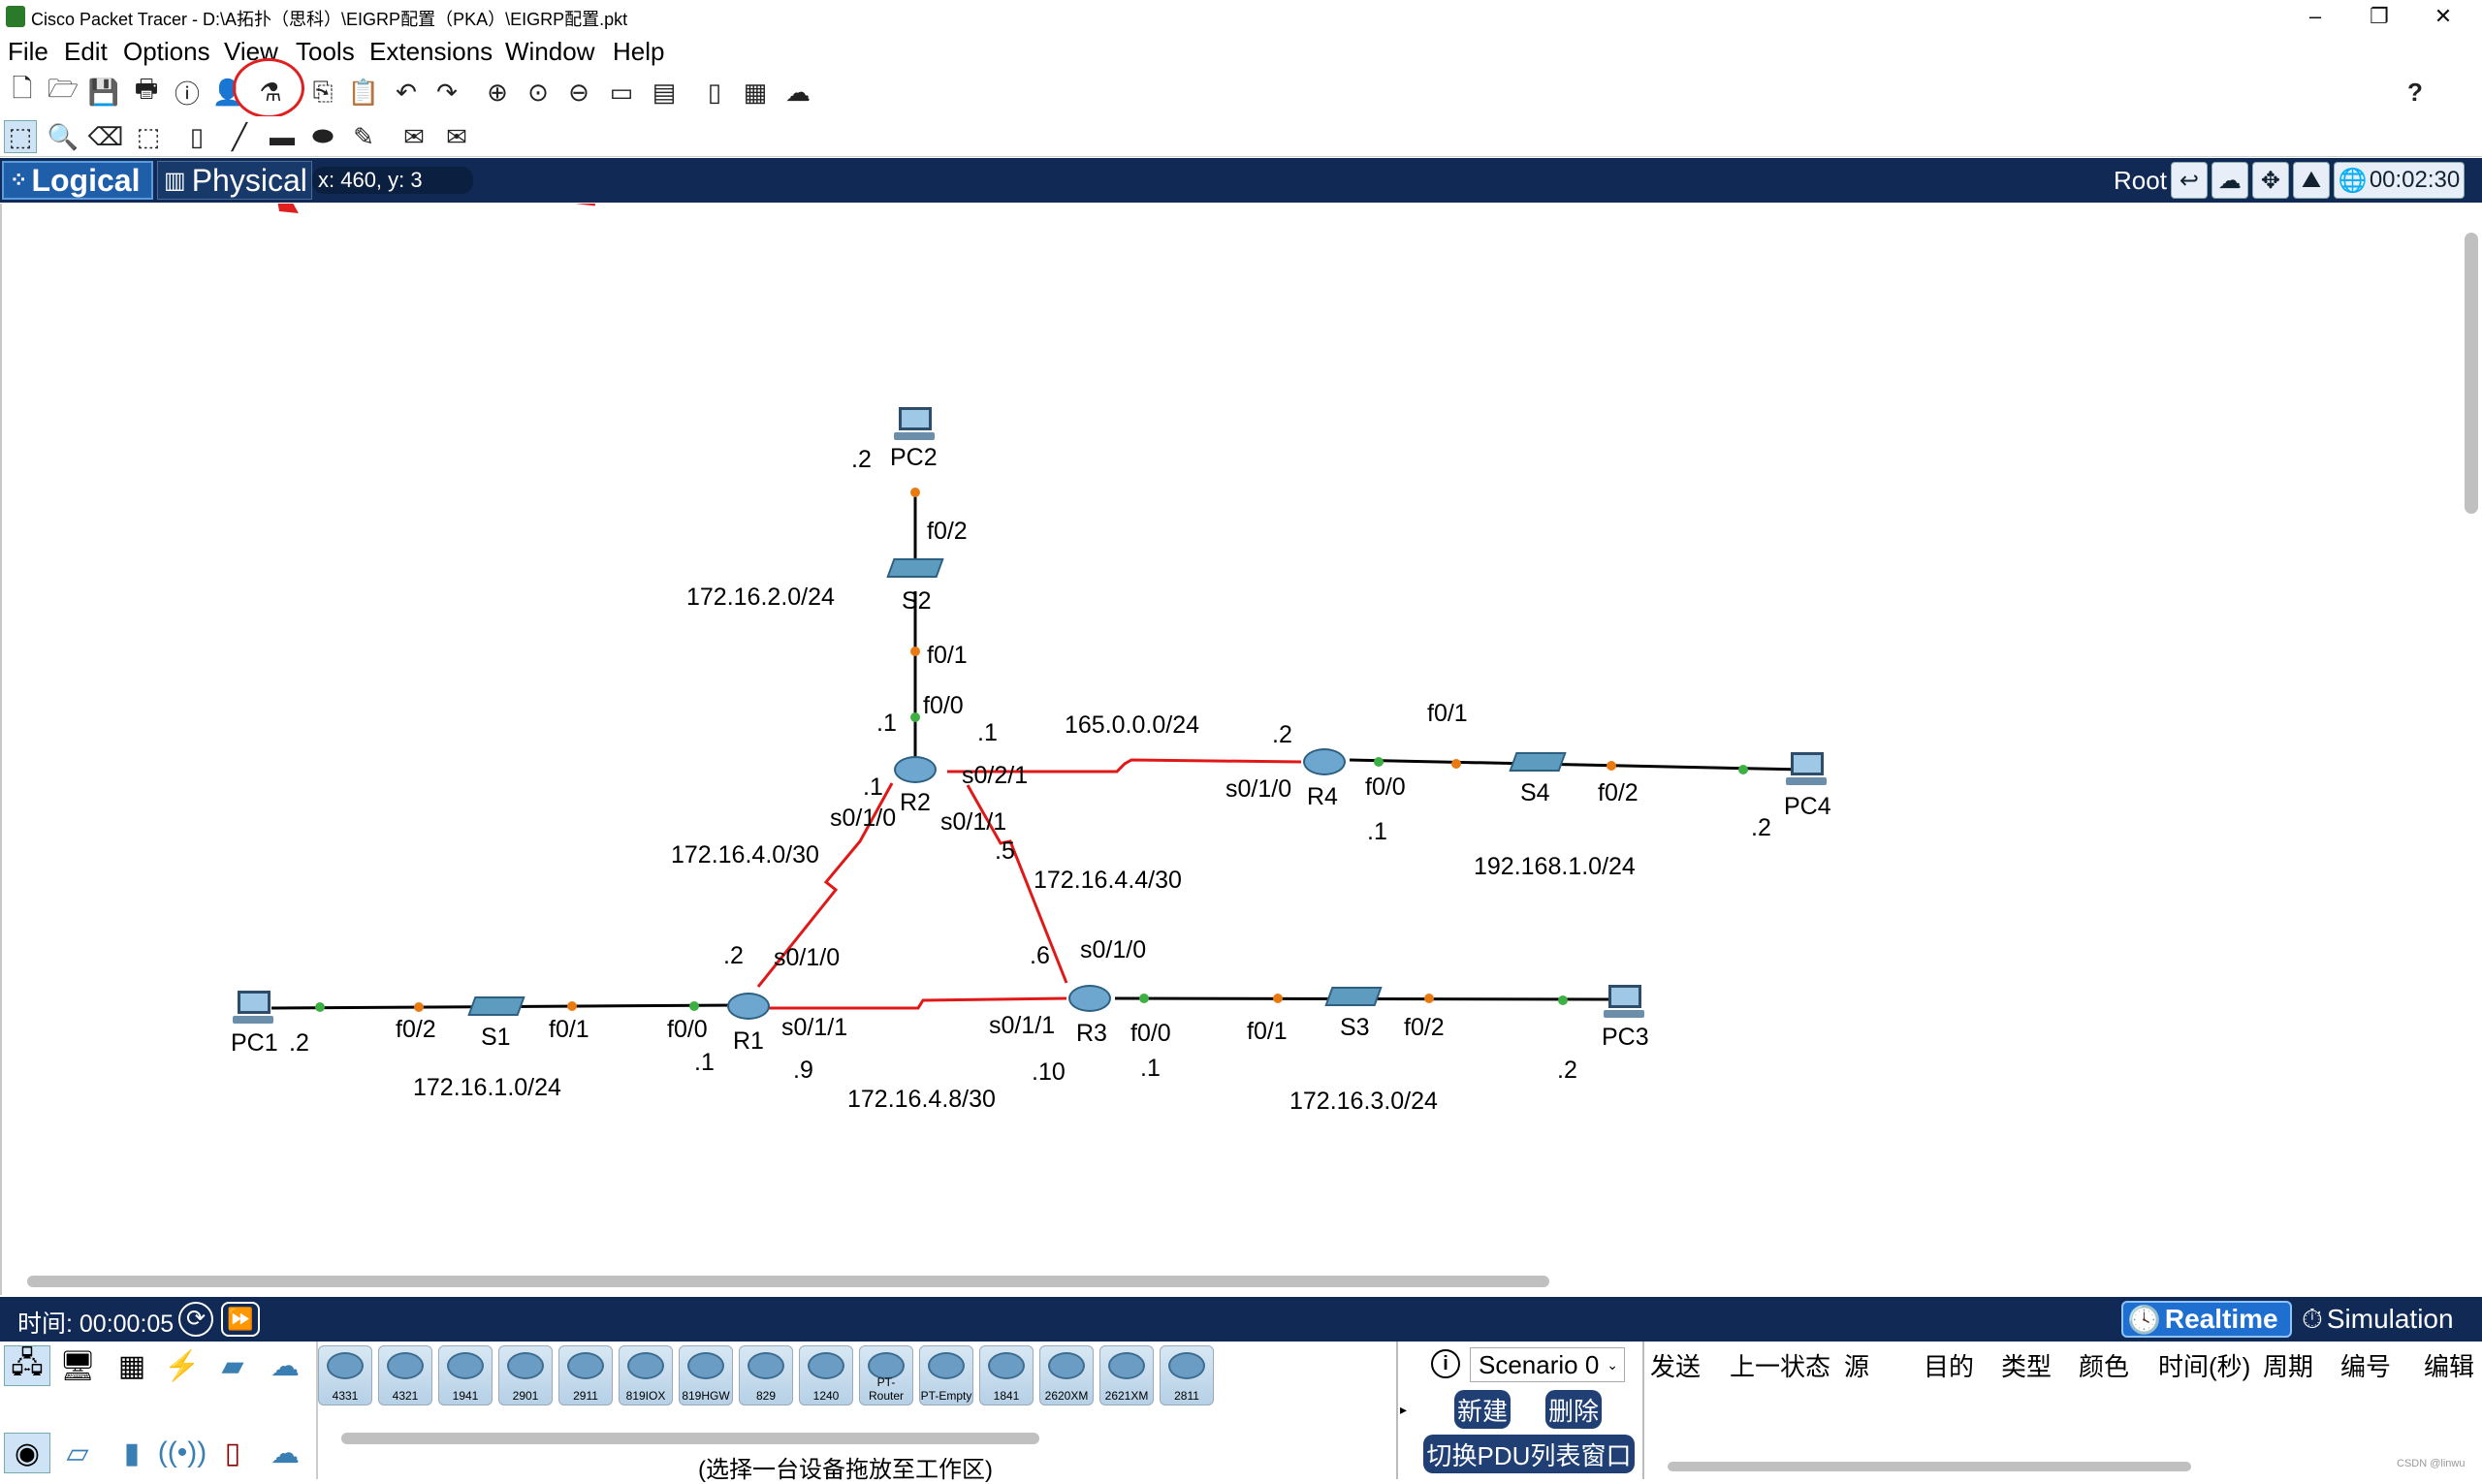 The image size is (2482, 1484). What do you see at coordinates (27, 1365) in the screenshot?
I see `network-devices-icon: 🖧` at bounding box center [27, 1365].